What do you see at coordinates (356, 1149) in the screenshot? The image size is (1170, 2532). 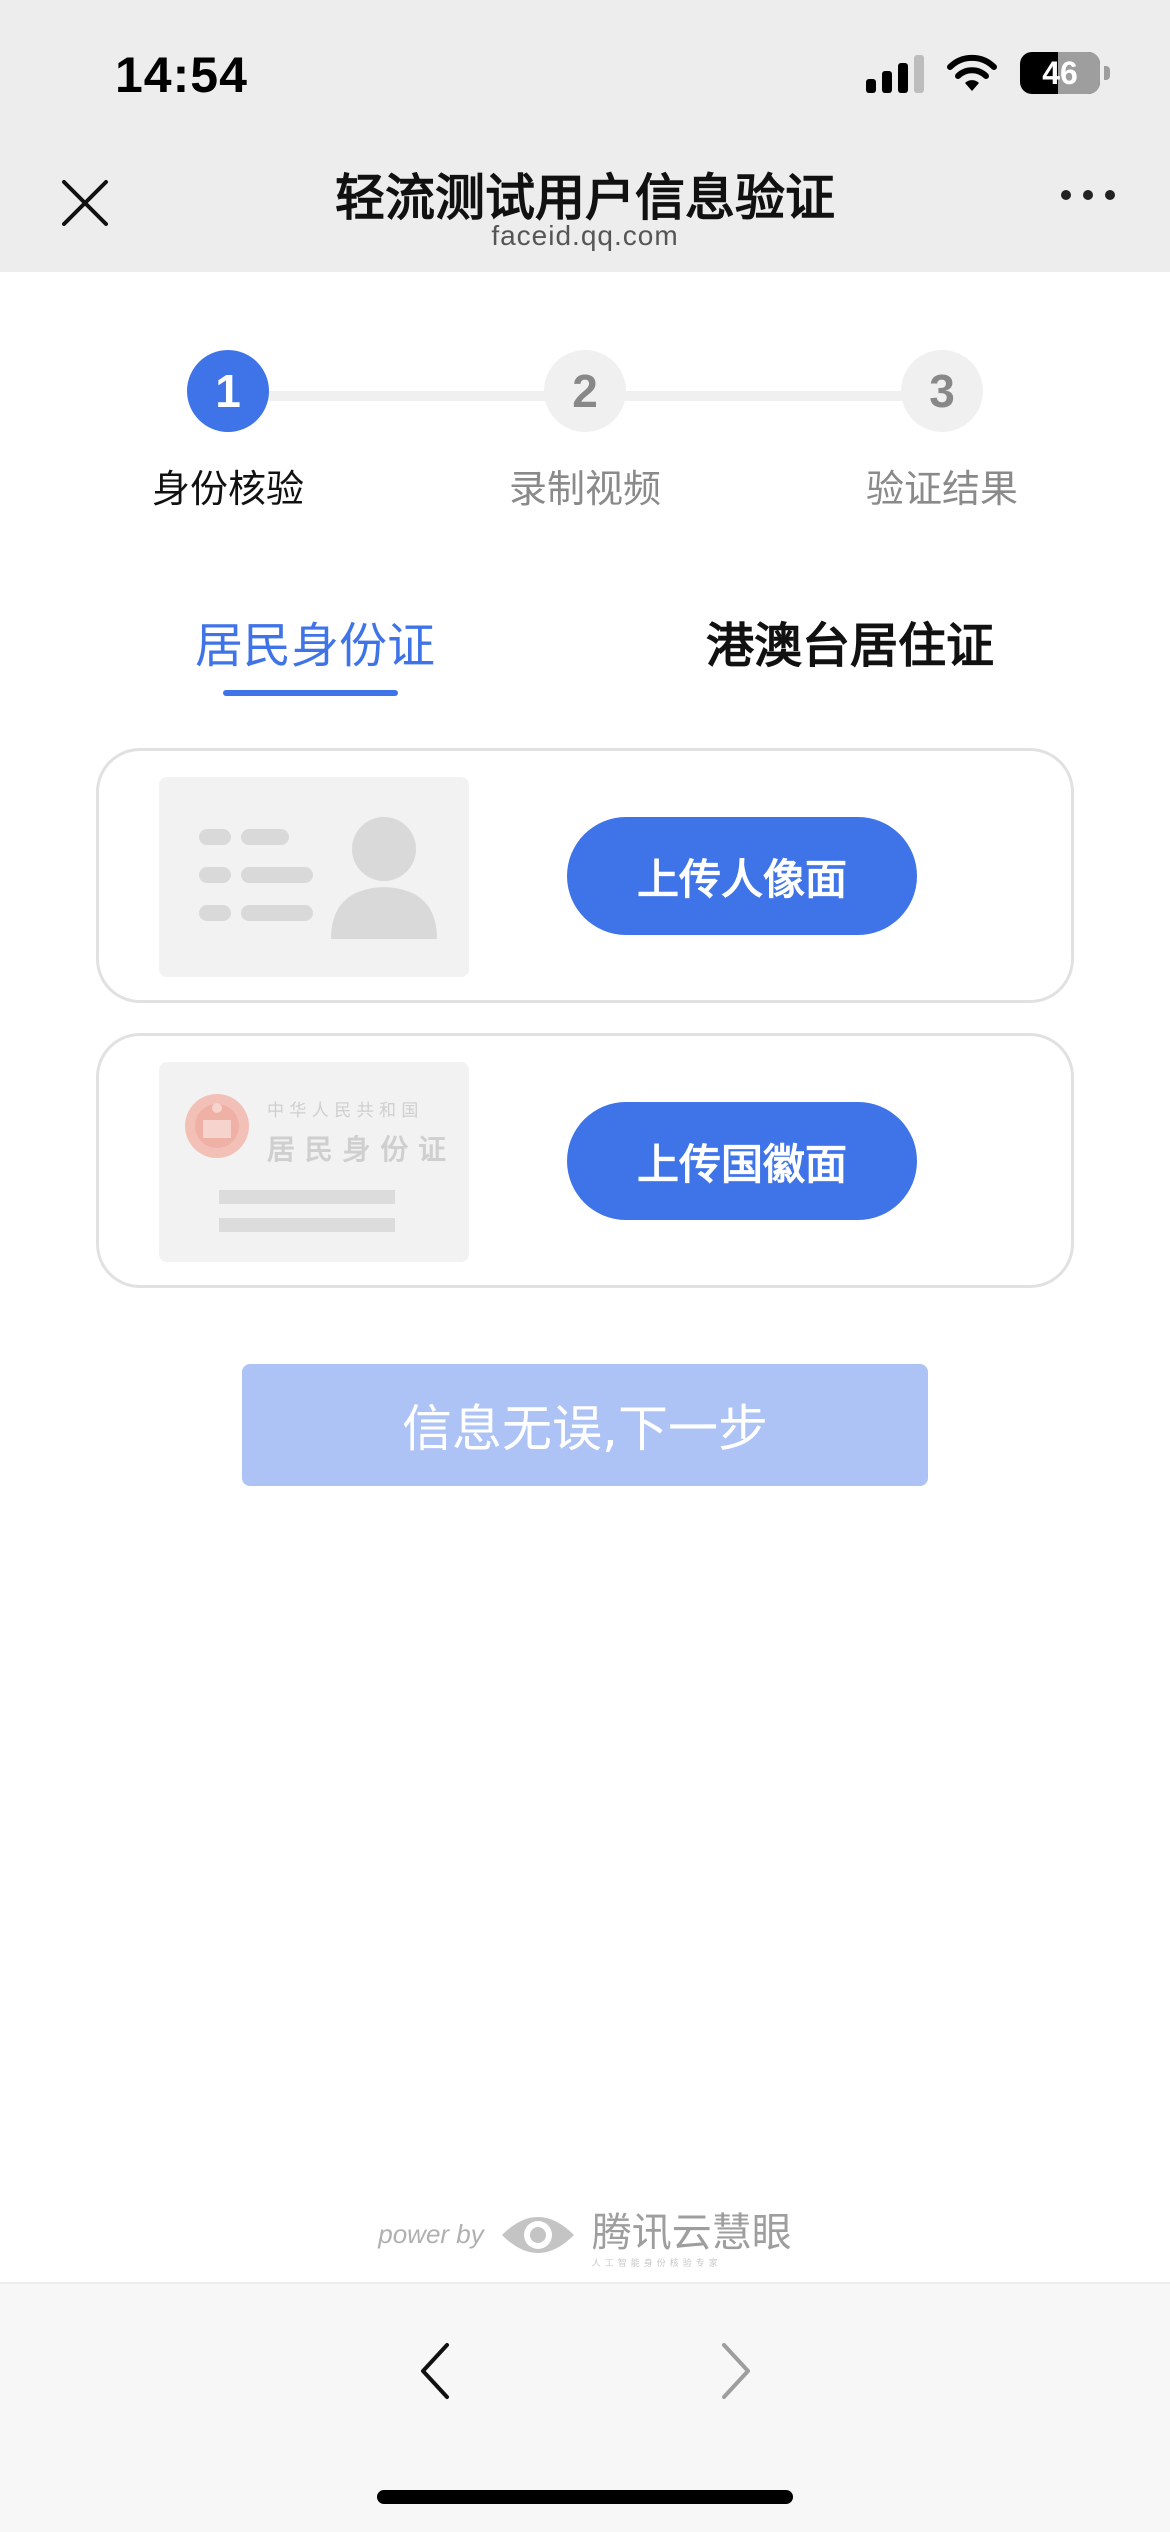 I see `emblem-text-idcard: 居 民 身 份 证` at bounding box center [356, 1149].